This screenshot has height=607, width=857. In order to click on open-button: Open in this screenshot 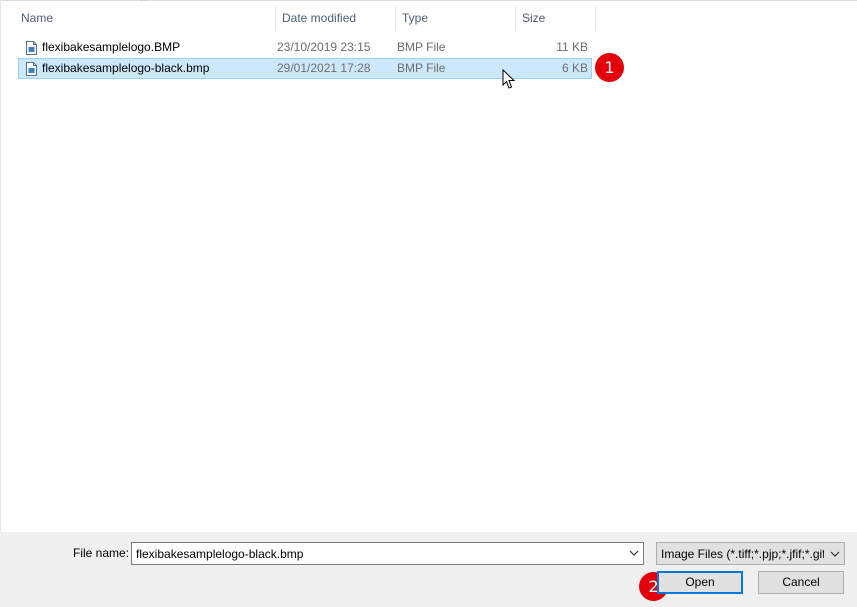, I will do `click(700, 582)`.